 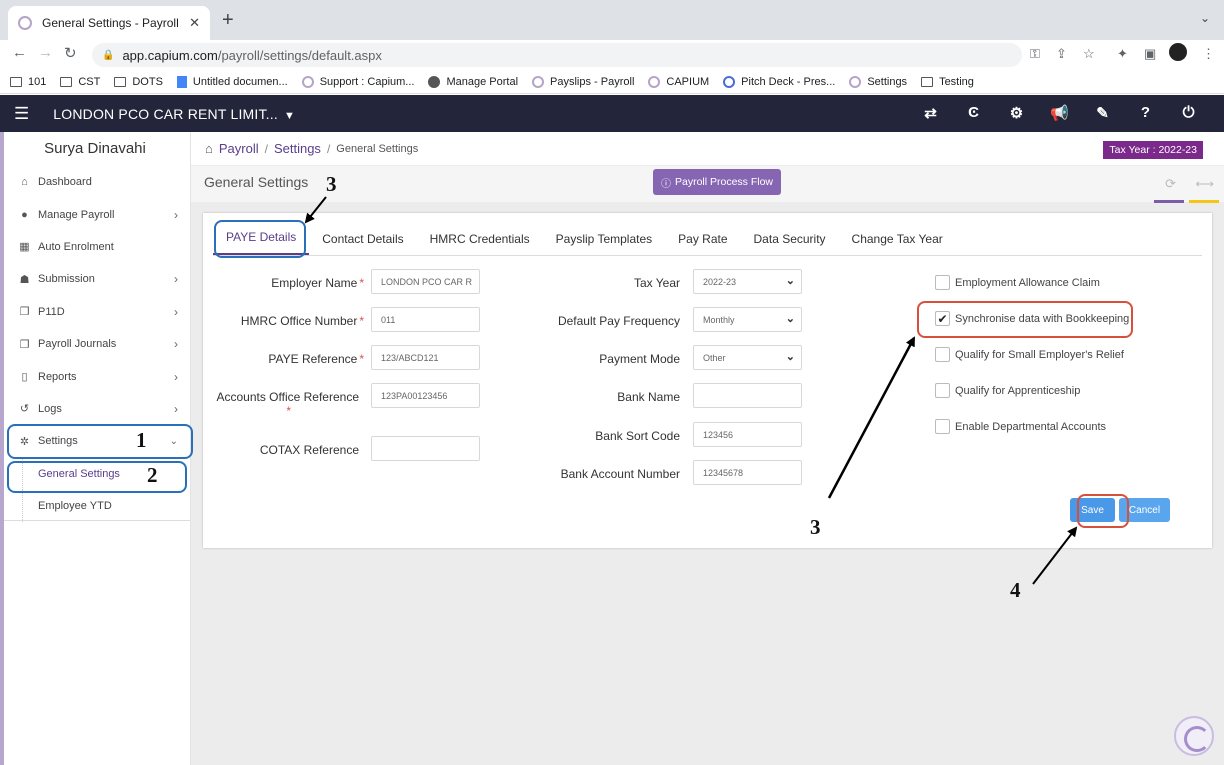 What do you see at coordinates (95, 344) in the screenshot?
I see `sidebar-item-payroll-journals: ❐ Payroll Journals ›` at bounding box center [95, 344].